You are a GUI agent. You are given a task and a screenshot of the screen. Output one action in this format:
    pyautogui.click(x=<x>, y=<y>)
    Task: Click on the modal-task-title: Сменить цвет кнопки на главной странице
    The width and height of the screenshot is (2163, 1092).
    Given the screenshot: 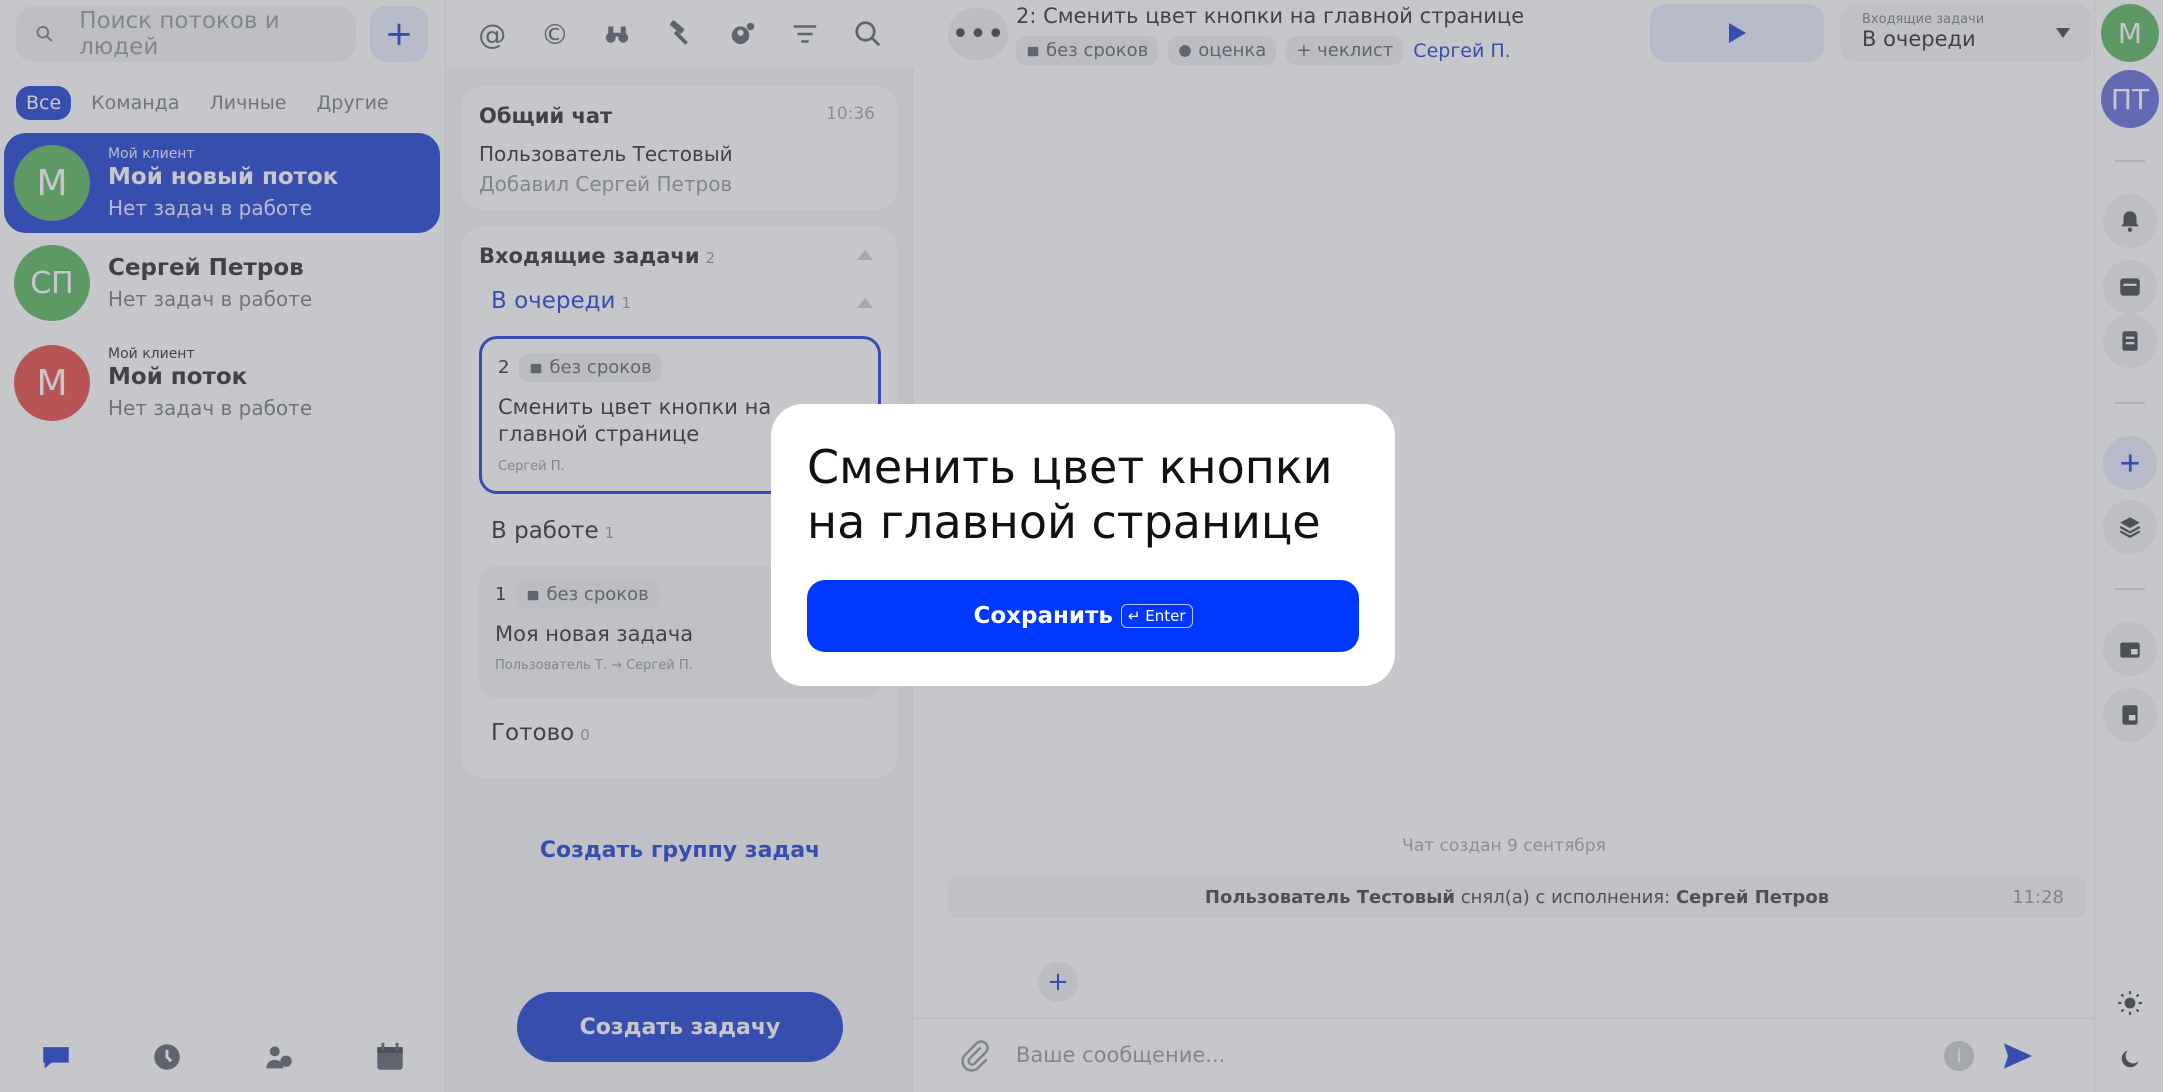 What is the action you would take?
    pyautogui.click(x=1077, y=495)
    